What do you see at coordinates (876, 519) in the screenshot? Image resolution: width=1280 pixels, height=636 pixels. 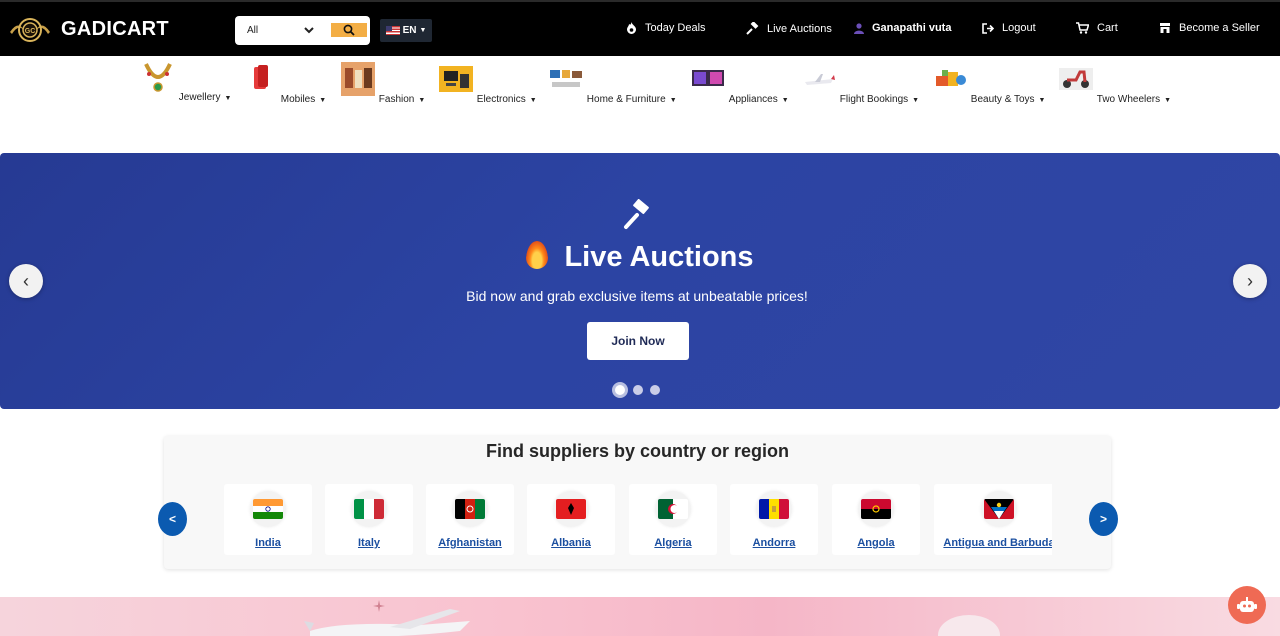 I see `country-card-angola: Angola` at bounding box center [876, 519].